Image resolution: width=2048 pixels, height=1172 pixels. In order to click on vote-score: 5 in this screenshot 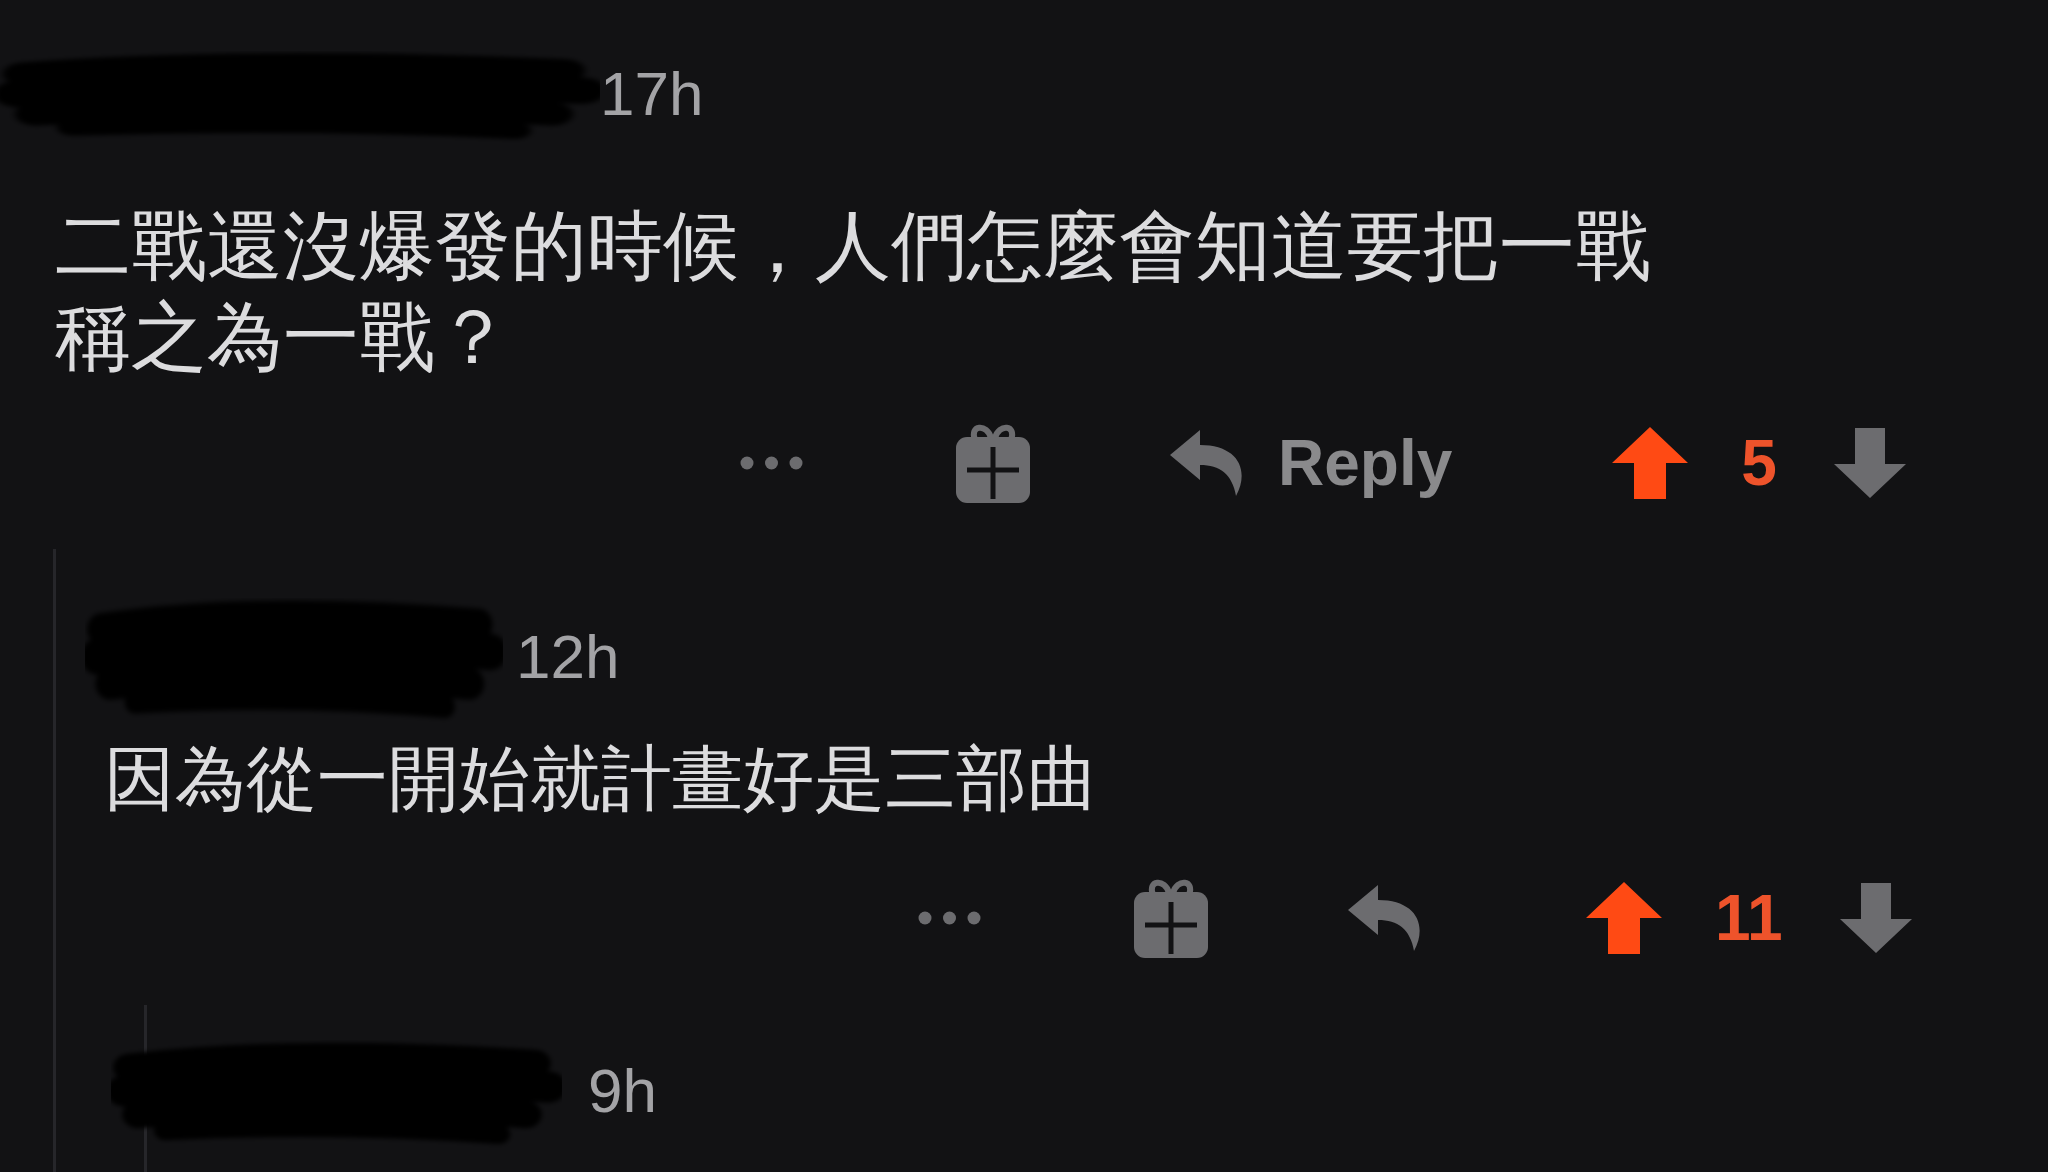, I will do `click(1759, 463)`.